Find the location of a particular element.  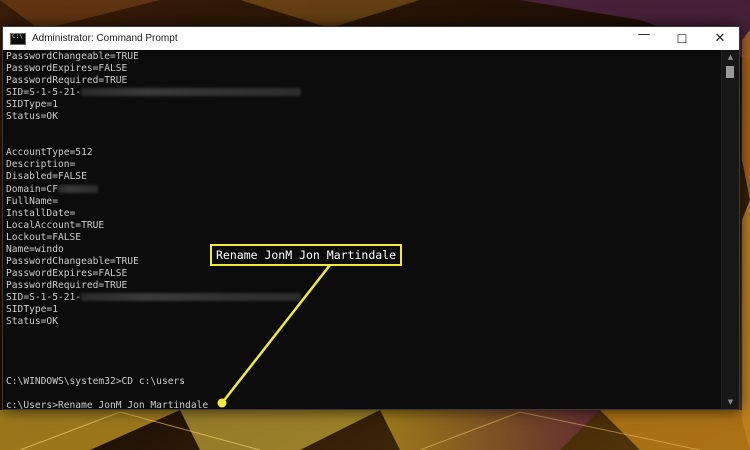

console-line: PasswordChangeable=TRUE is located at coordinates (364, 57).